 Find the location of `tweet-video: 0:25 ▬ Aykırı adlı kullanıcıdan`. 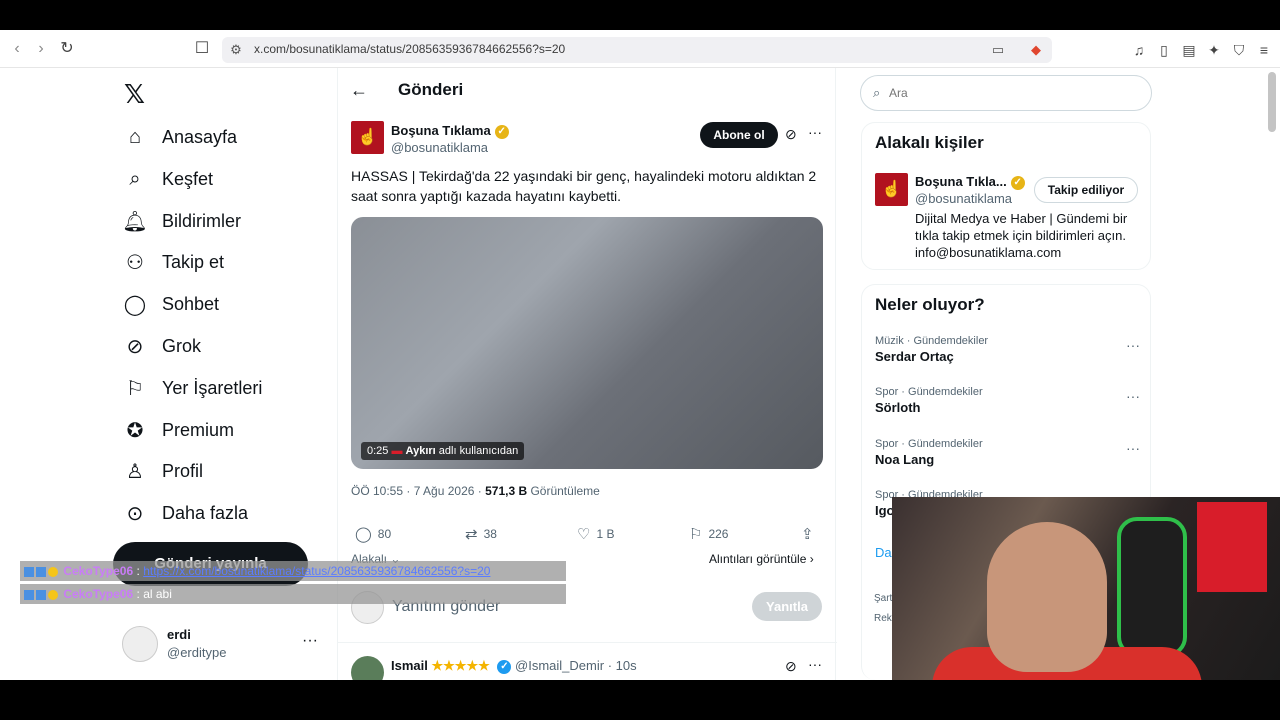

tweet-video: 0:25 ▬ Aykırı adlı kullanıcıdan is located at coordinates (587, 343).